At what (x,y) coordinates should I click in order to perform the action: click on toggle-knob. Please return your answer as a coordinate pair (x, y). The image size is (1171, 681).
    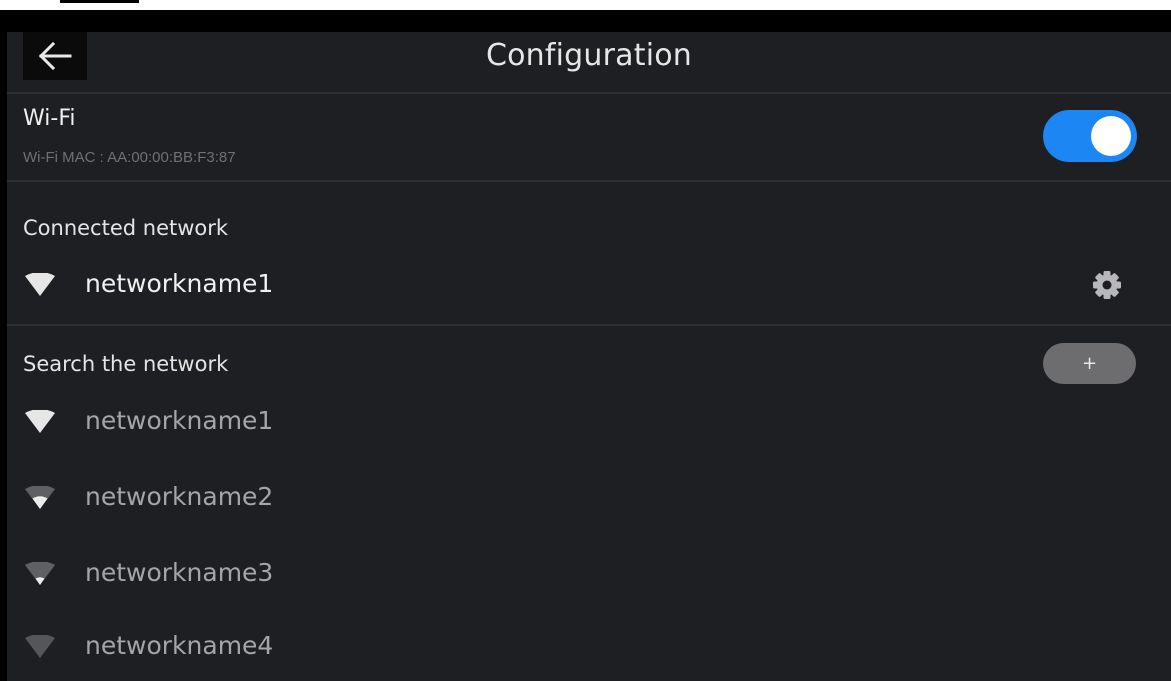
    Looking at the image, I should click on (1111, 136).